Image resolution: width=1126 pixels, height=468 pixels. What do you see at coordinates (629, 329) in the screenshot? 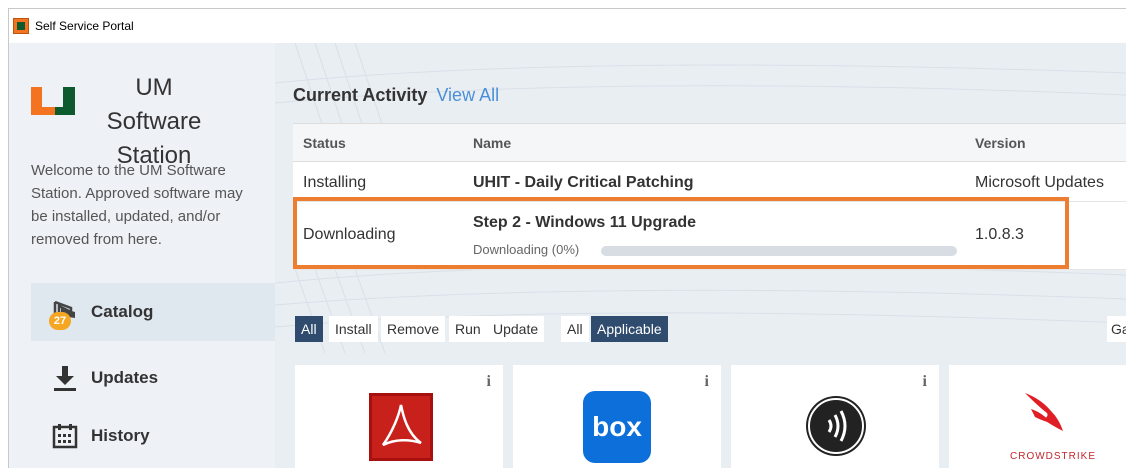
I see `scope-applicable-button: Applicable` at bounding box center [629, 329].